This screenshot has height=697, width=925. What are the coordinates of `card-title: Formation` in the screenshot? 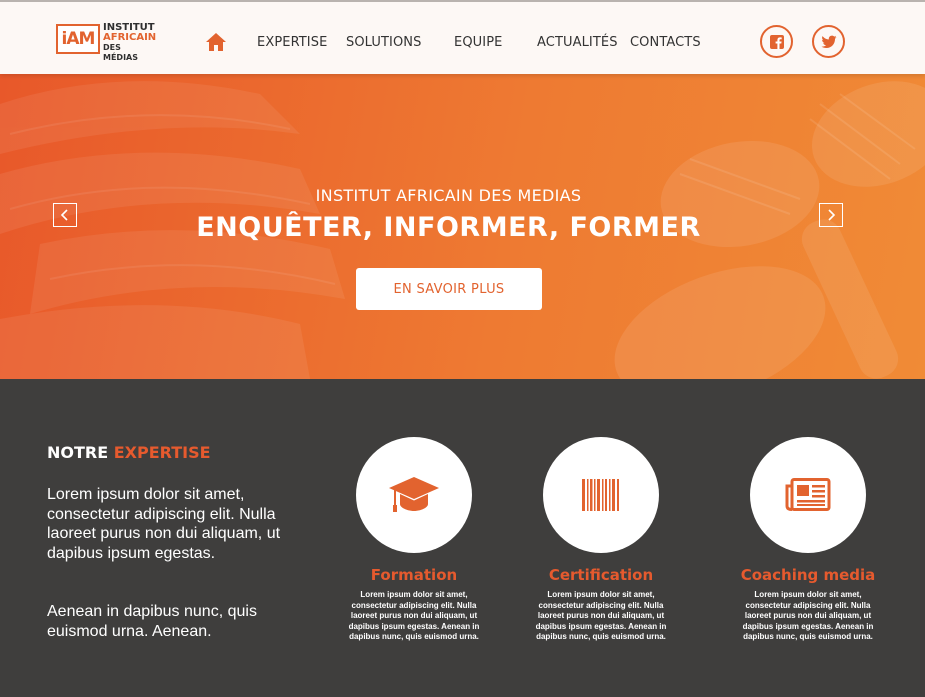 It's located at (414, 575).